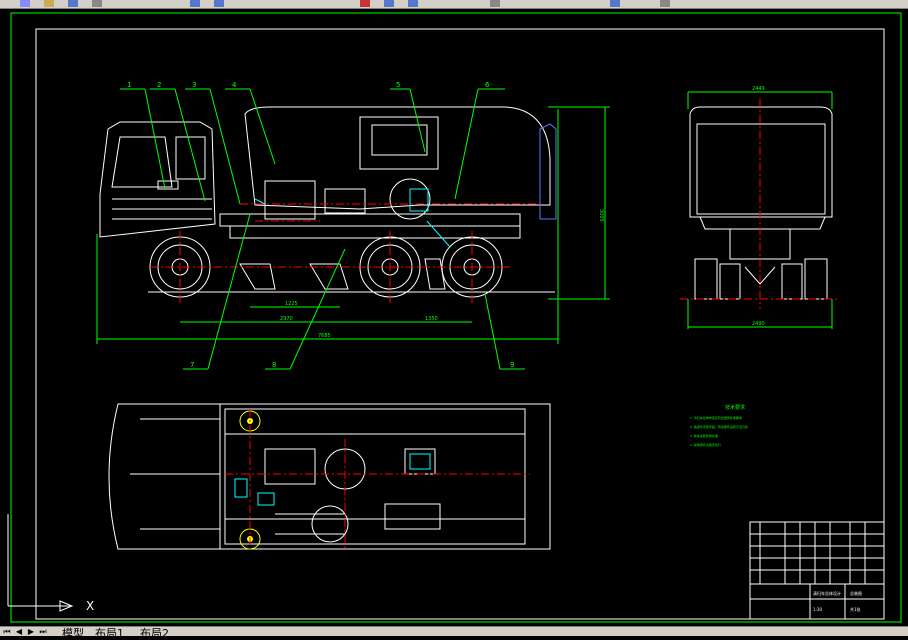  I want to click on rear-view, so click(761, 203).